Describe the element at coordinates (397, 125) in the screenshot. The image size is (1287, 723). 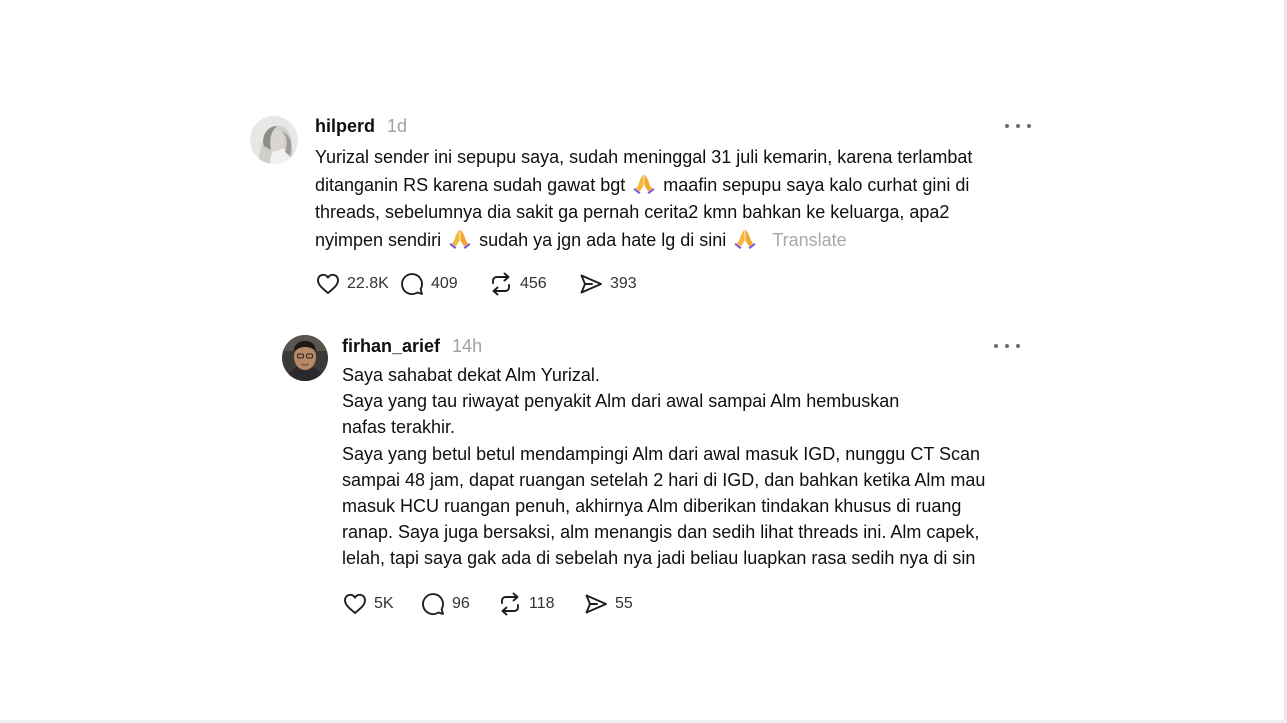
I see `post-time: 1d` at that location.